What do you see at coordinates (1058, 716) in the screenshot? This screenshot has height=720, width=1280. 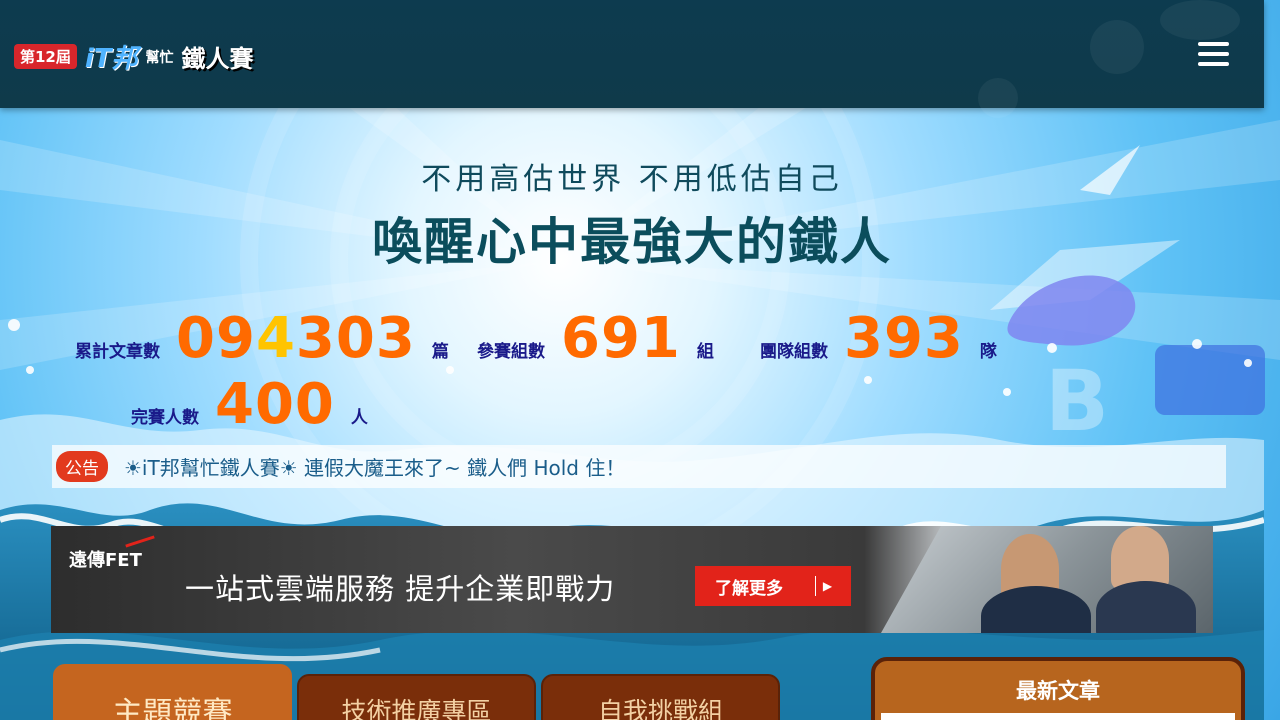 I see `latest-articles-list` at bounding box center [1058, 716].